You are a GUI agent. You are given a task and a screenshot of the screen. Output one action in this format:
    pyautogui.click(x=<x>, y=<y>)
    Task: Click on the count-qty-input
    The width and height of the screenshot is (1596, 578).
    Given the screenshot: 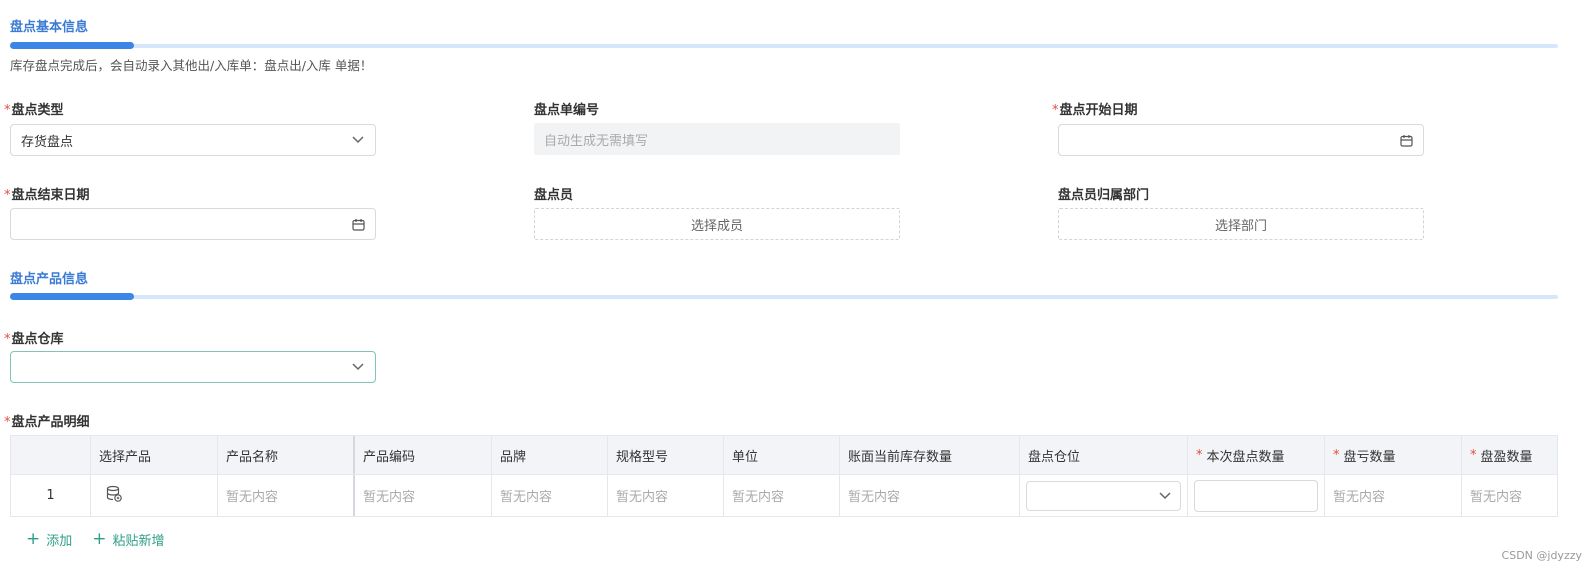 What is the action you would take?
    pyautogui.click(x=1256, y=495)
    